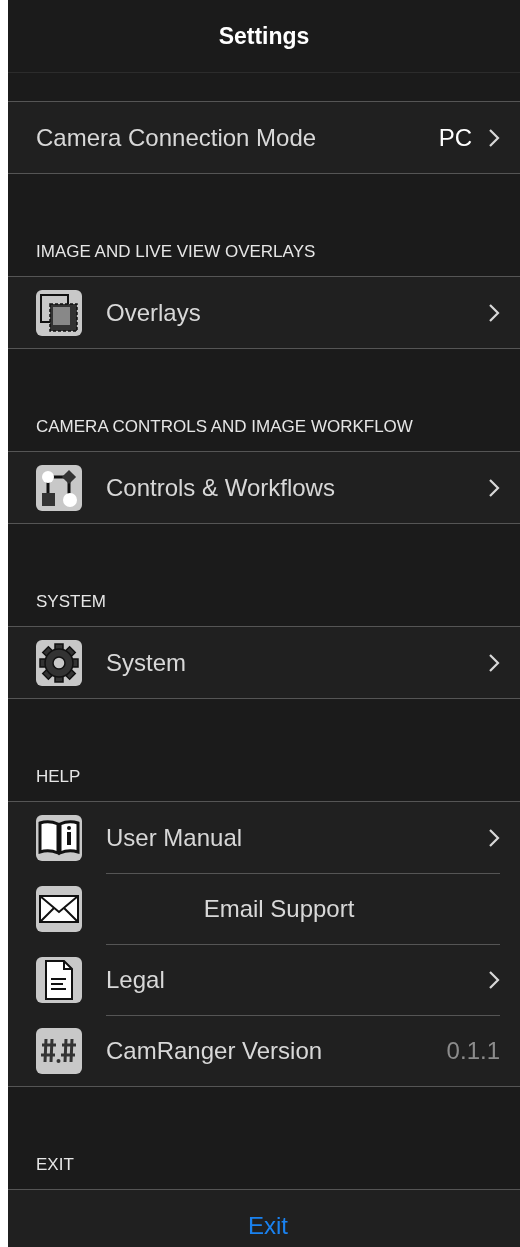 This screenshot has height=1247, width=520. I want to click on section-header: SYSTEM, so click(71, 601).